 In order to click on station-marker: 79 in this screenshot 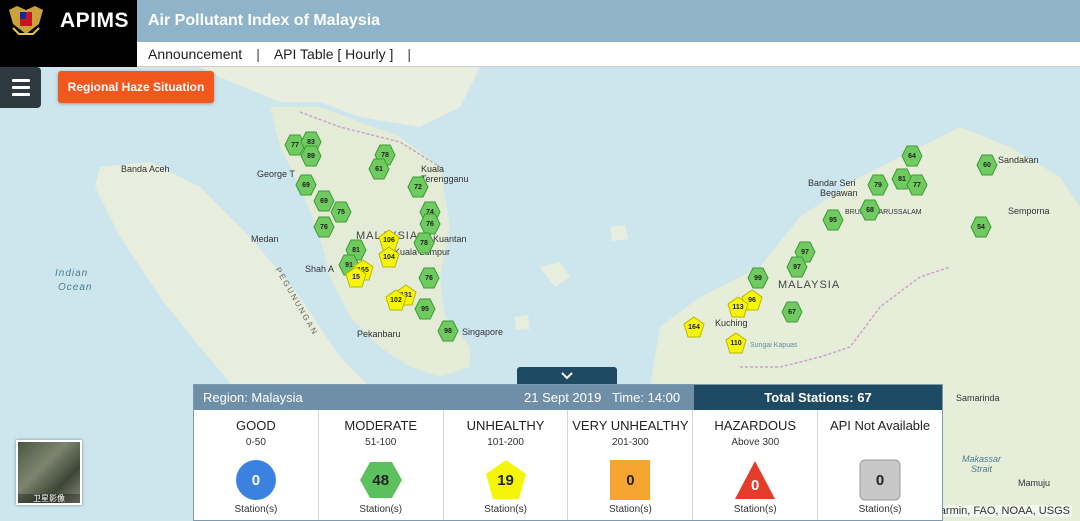, I will do `click(878, 185)`.